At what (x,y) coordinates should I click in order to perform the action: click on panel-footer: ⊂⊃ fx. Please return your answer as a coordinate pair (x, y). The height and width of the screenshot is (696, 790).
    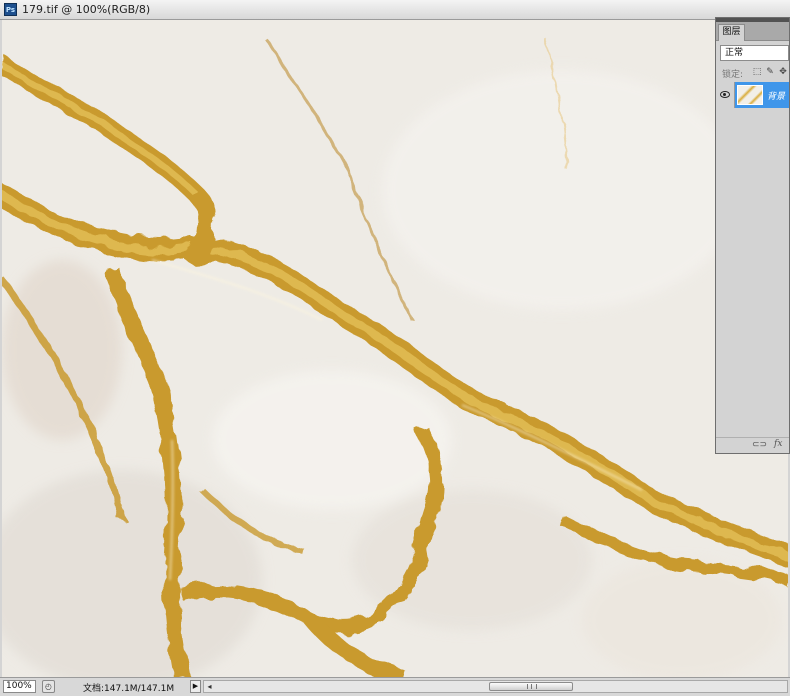
    Looking at the image, I should click on (752, 445).